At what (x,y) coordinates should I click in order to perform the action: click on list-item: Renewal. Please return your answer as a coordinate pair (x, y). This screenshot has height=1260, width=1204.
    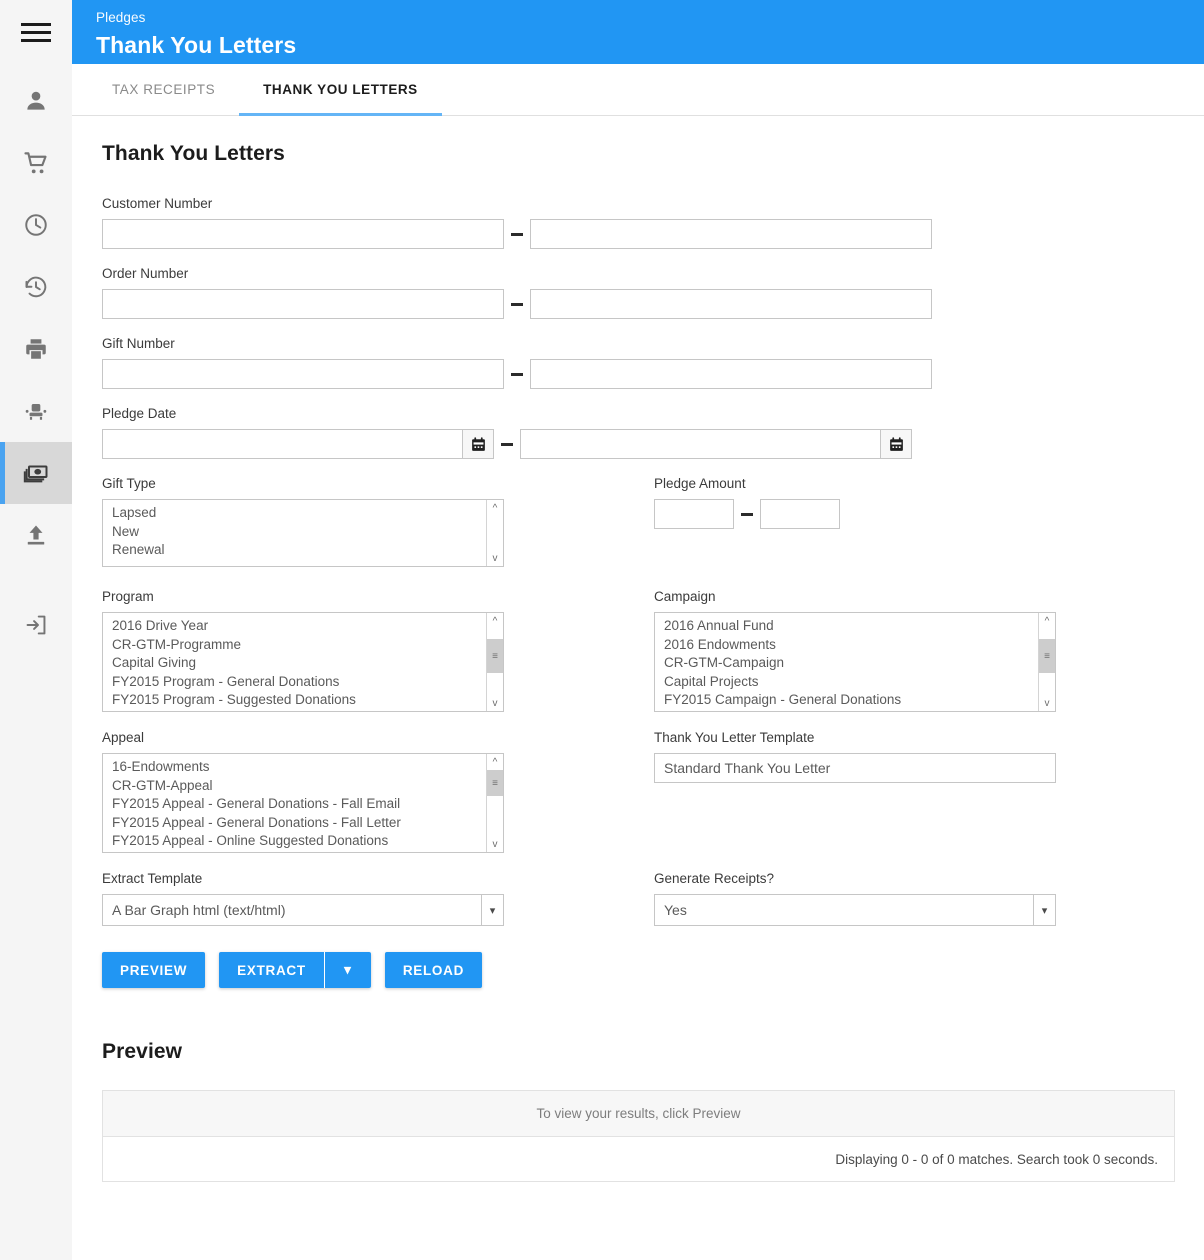
    Looking at the image, I should click on (307, 550).